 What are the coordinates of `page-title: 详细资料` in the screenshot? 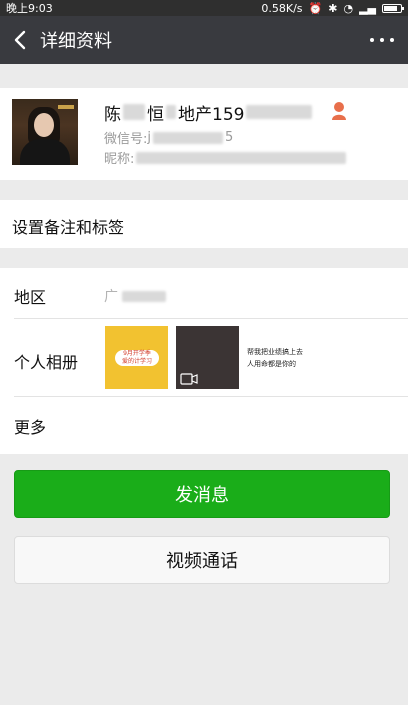 It's located at (76, 41).